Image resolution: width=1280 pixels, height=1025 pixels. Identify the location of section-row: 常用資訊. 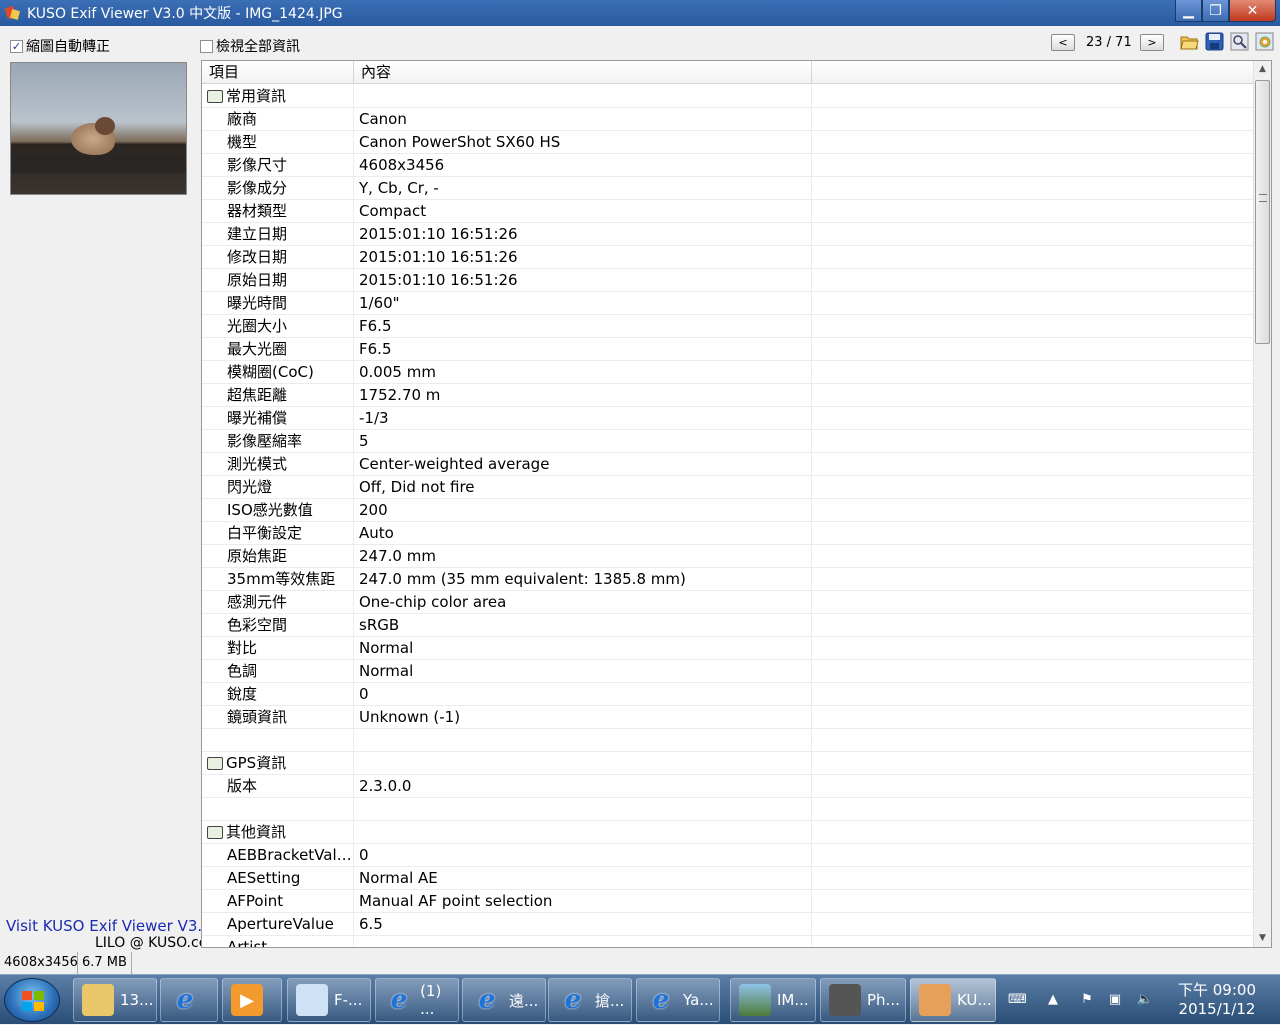
(728, 96).